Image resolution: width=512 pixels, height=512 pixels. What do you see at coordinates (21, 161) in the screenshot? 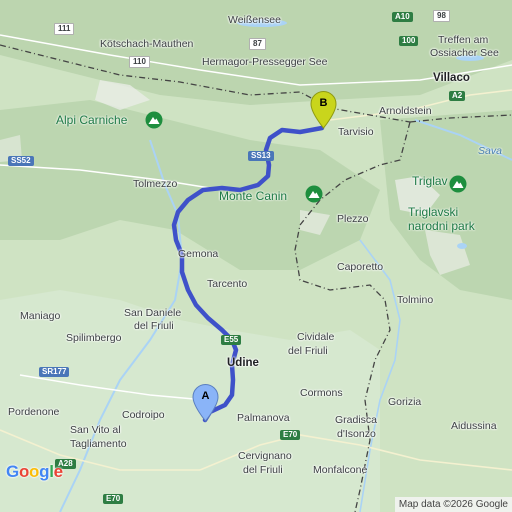
I see `shield-ss52: SS52` at bounding box center [21, 161].